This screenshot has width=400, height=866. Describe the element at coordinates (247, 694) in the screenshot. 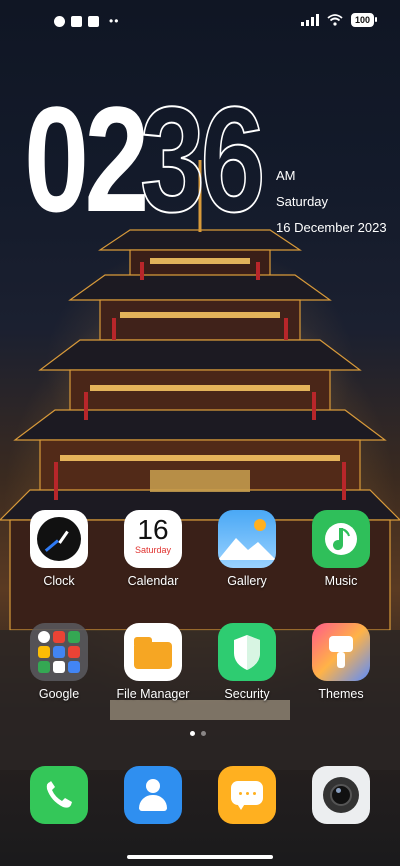

I see `app-label: Security` at that location.